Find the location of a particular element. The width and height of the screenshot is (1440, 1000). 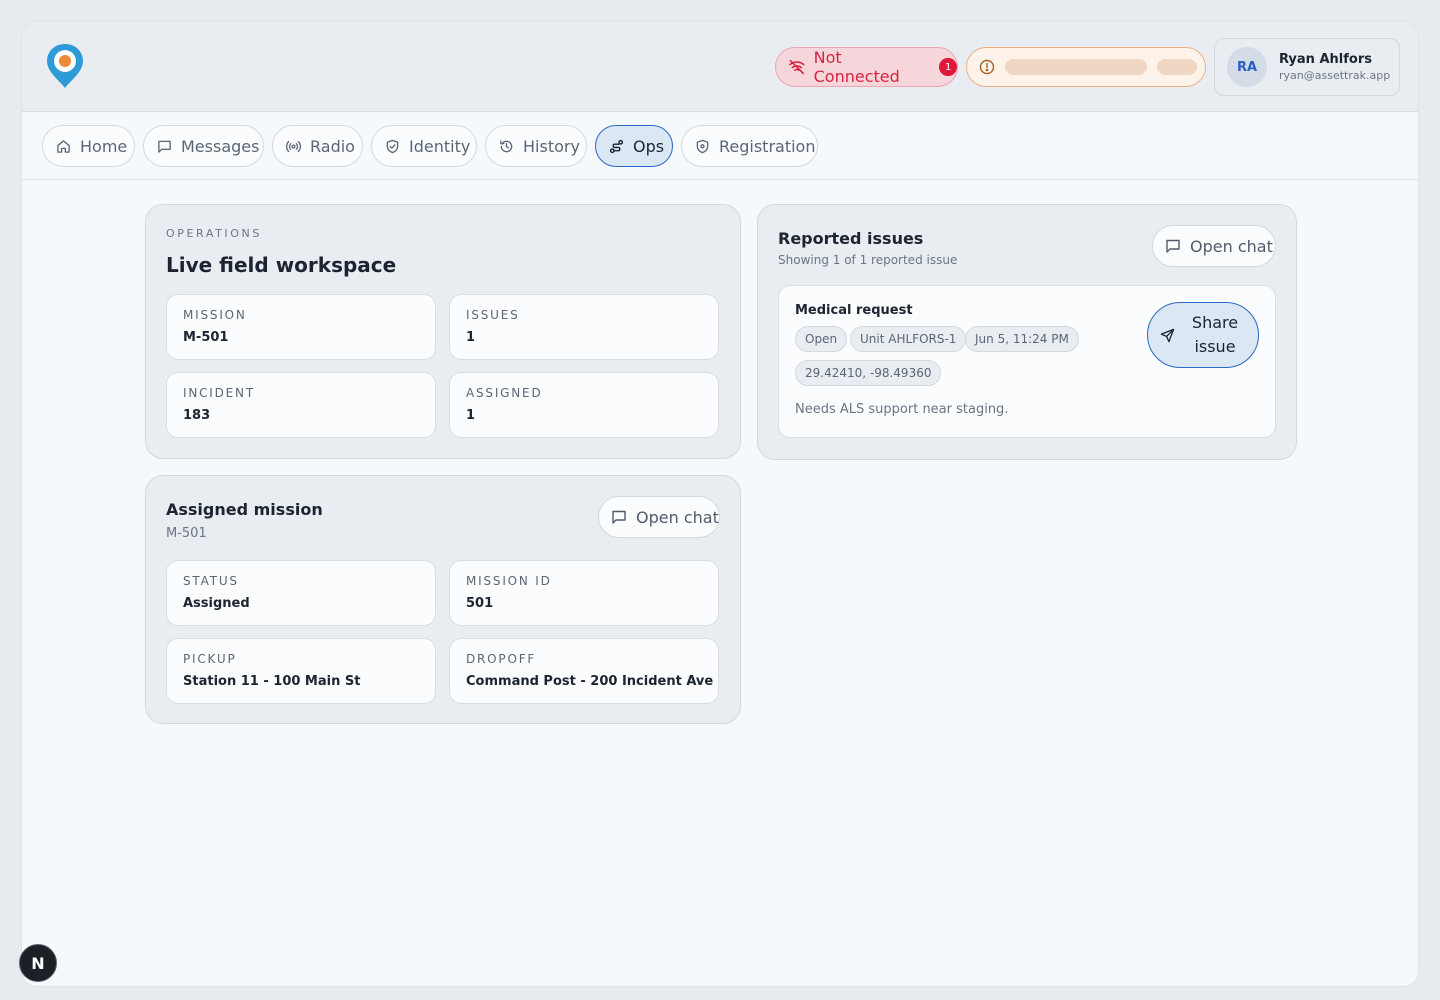

tab-history-label: History is located at coordinates (551, 146).